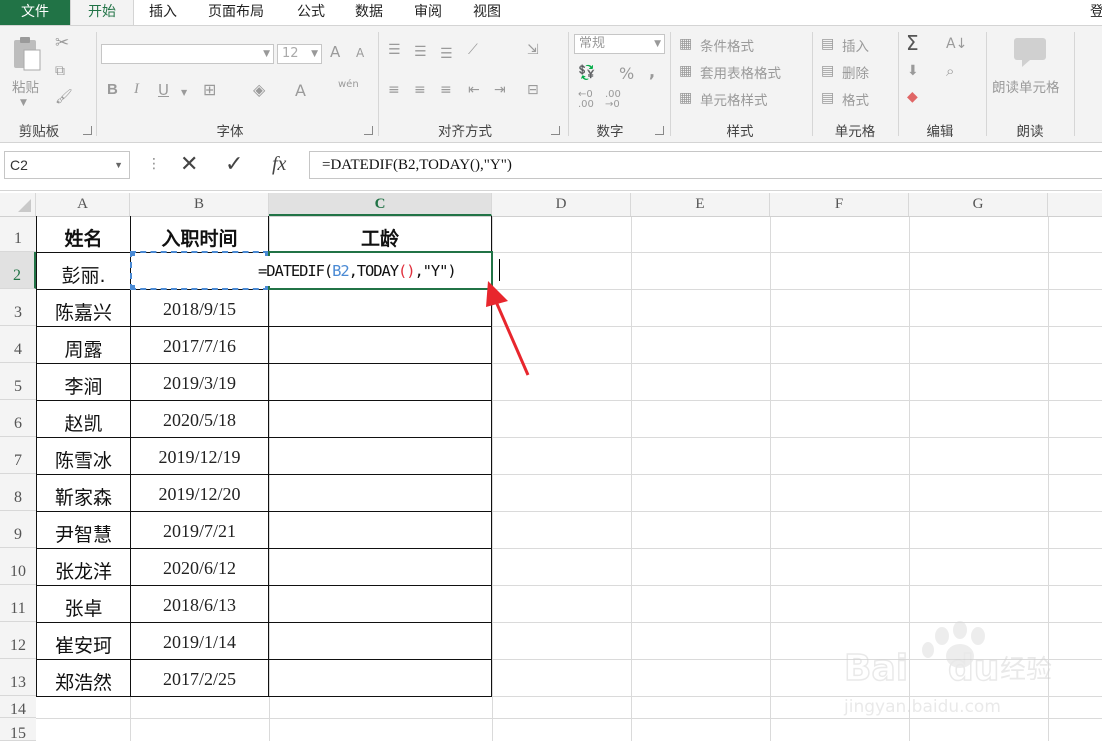  Describe the element at coordinates (335, 52) in the screenshot. I see `grow-font-button: A` at that location.